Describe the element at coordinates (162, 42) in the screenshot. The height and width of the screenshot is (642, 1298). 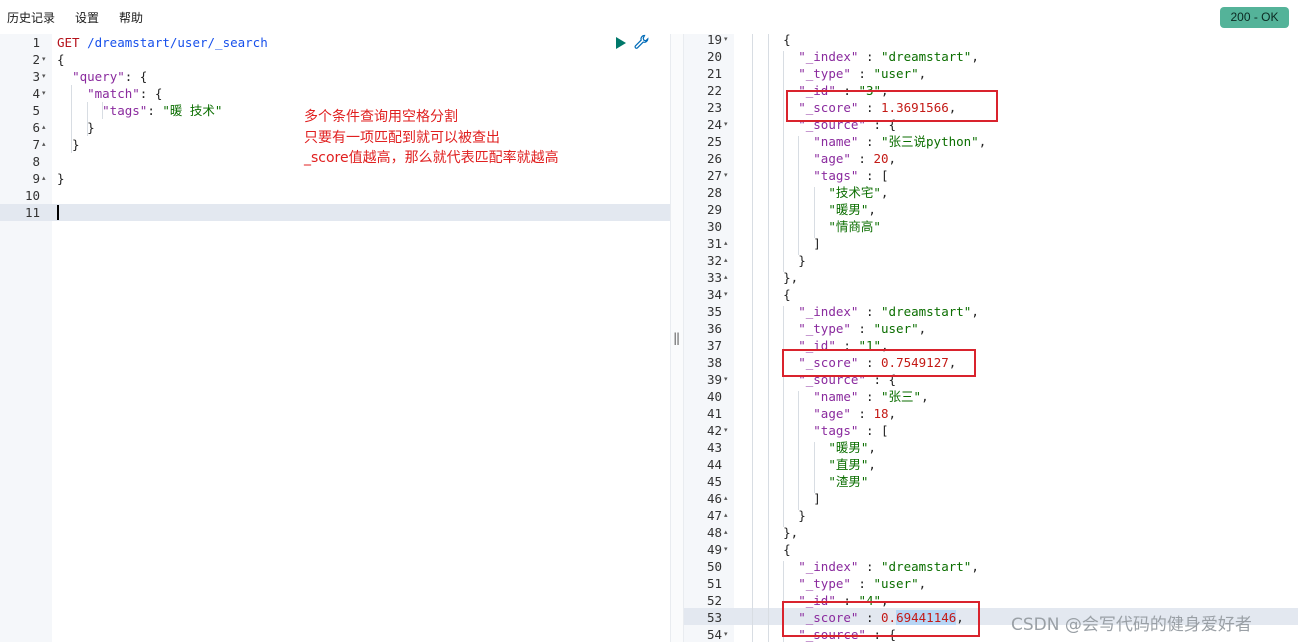
I see `code-line: GET /dreamstart/user/_search` at that location.